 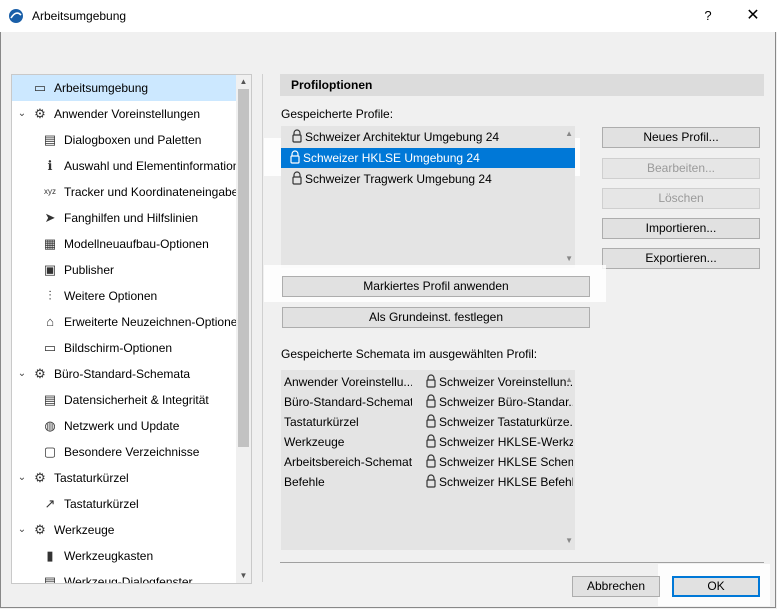 I want to click on tree-item-label: Netzwerk und Update, so click(x=122, y=426).